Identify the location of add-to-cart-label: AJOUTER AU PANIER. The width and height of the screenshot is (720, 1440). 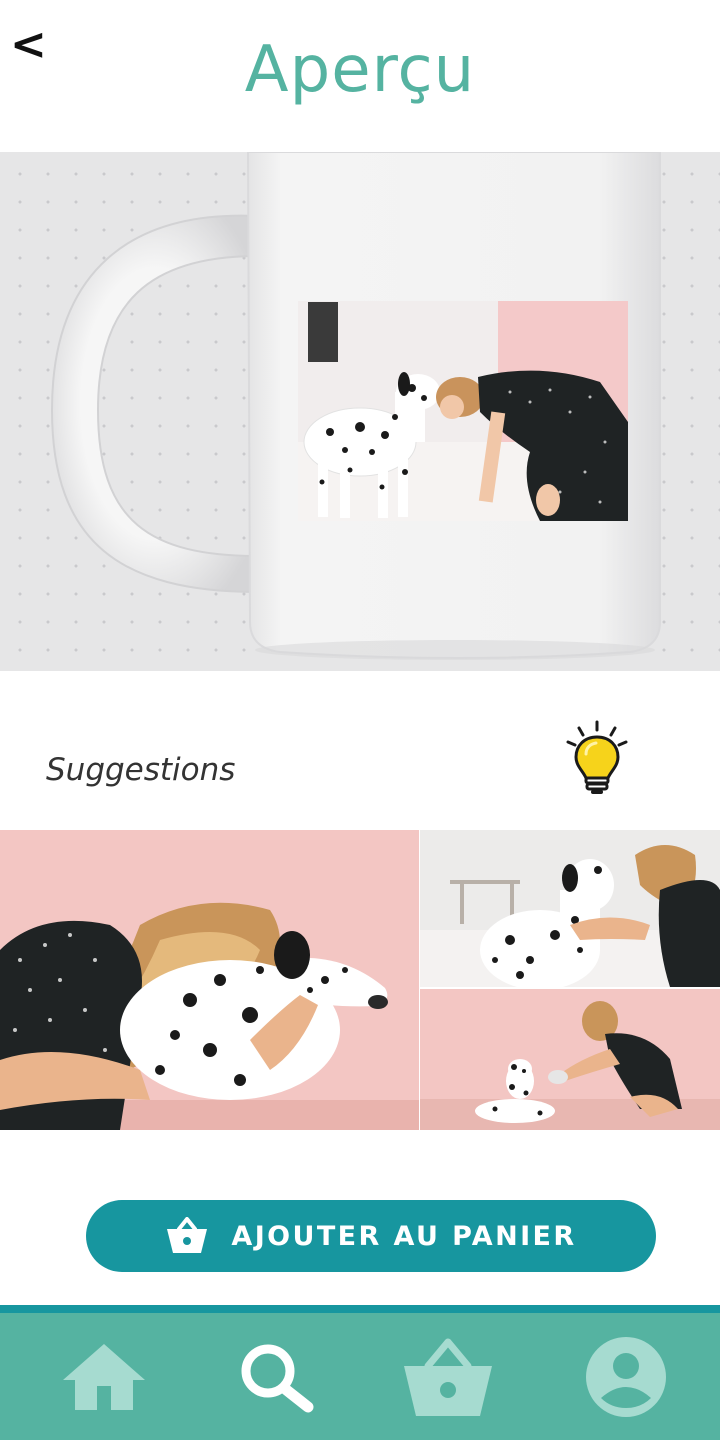
(404, 1236).